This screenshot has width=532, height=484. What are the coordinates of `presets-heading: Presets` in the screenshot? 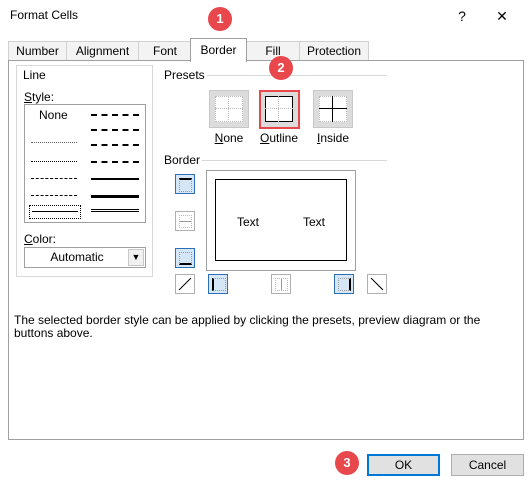 It's located at (184, 75).